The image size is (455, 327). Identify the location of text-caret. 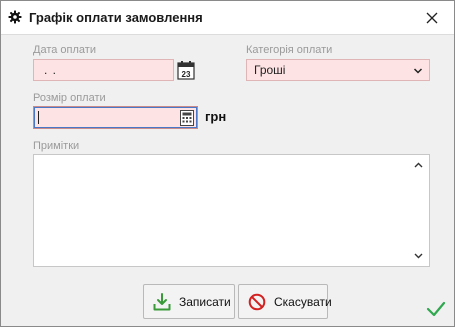
(38, 117).